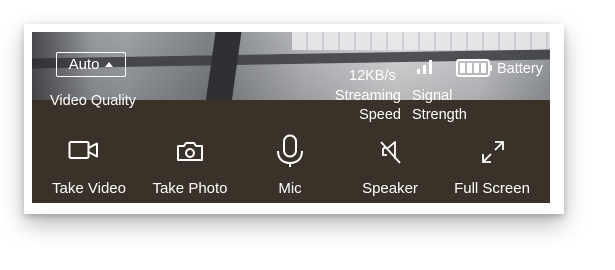 The width and height of the screenshot is (615, 270). Describe the element at coordinates (83, 150) in the screenshot. I see `video-camera-icon` at that location.